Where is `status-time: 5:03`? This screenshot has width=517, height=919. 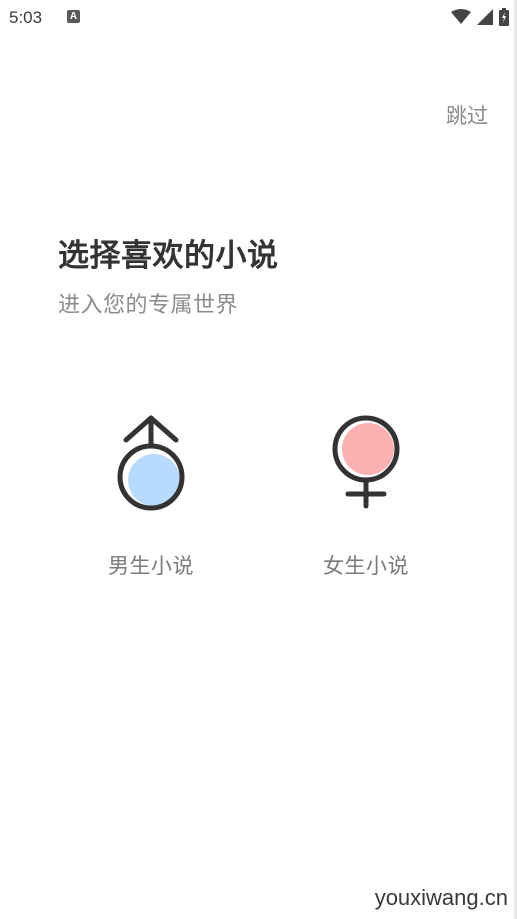 status-time: 5:03 is located at coordinates (26, 17).